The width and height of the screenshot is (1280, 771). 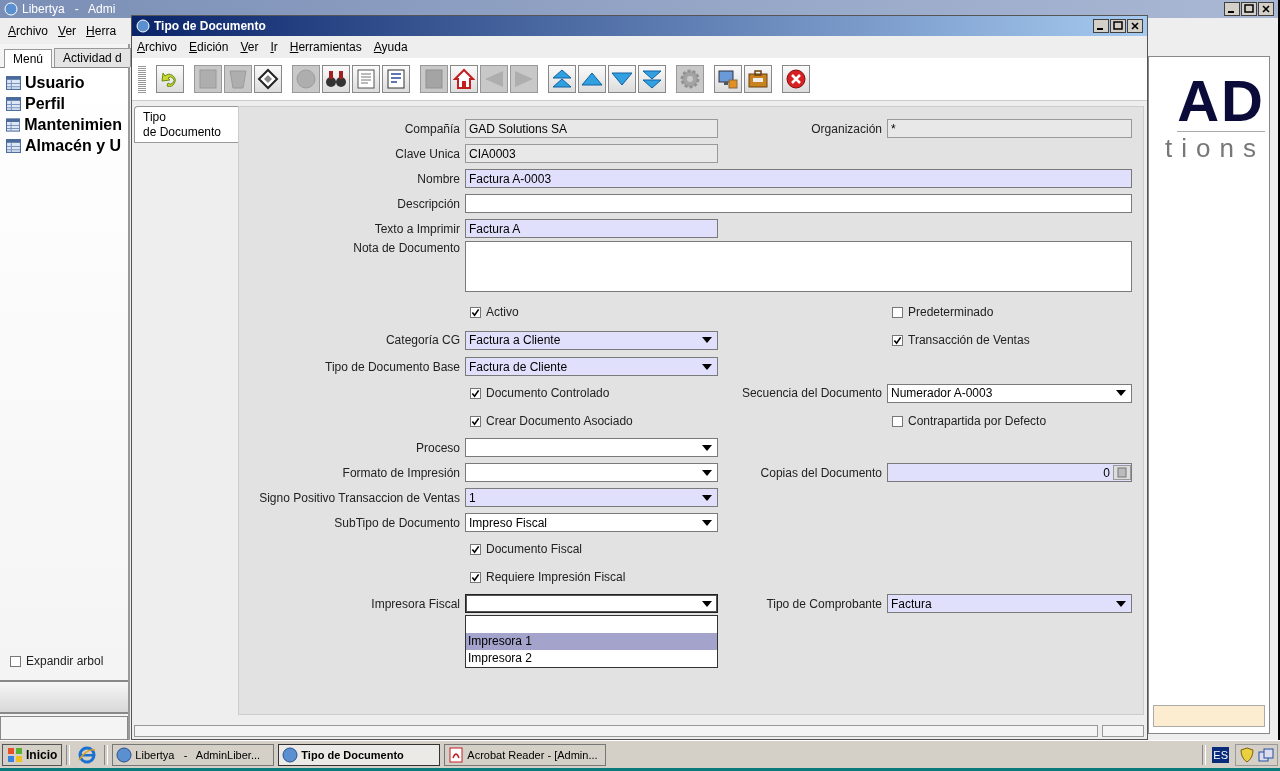 What do you see at coordinates (92, 57) in the screenshot?
I see `tab: Actividad d` at bounding box center [92, 57].